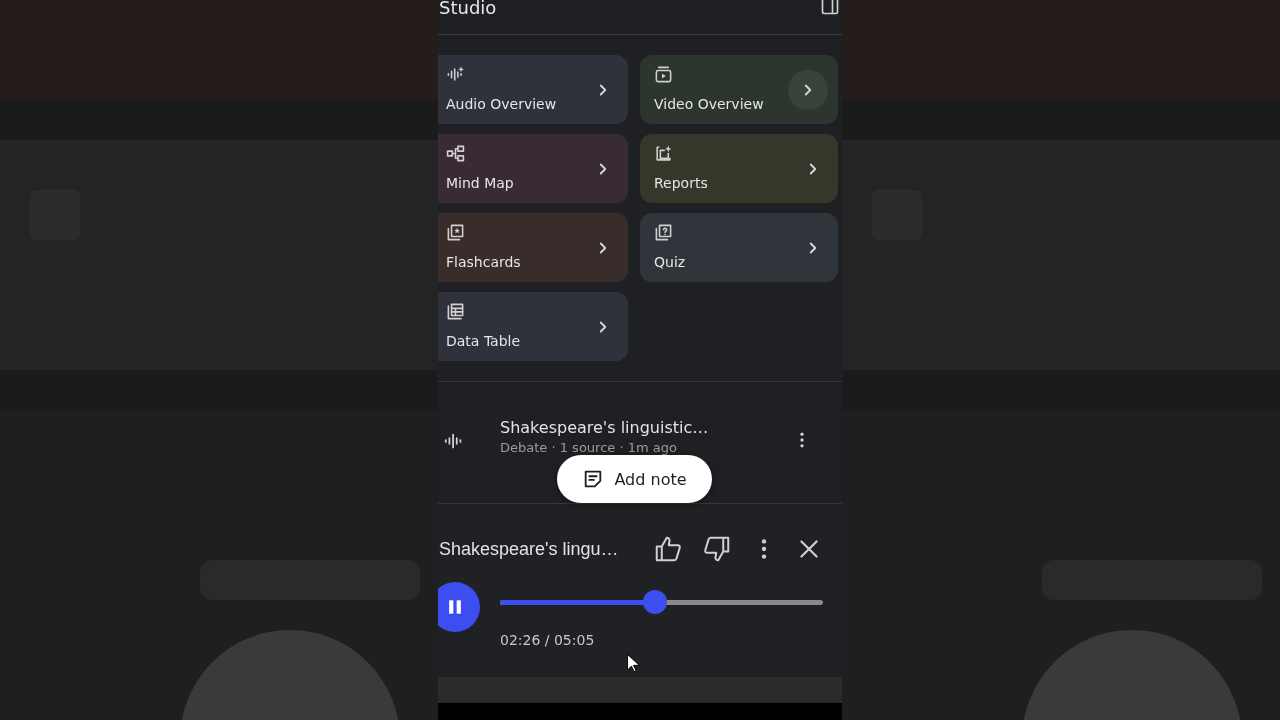  I want to click on panel-title: Studio, so click(468, 9).